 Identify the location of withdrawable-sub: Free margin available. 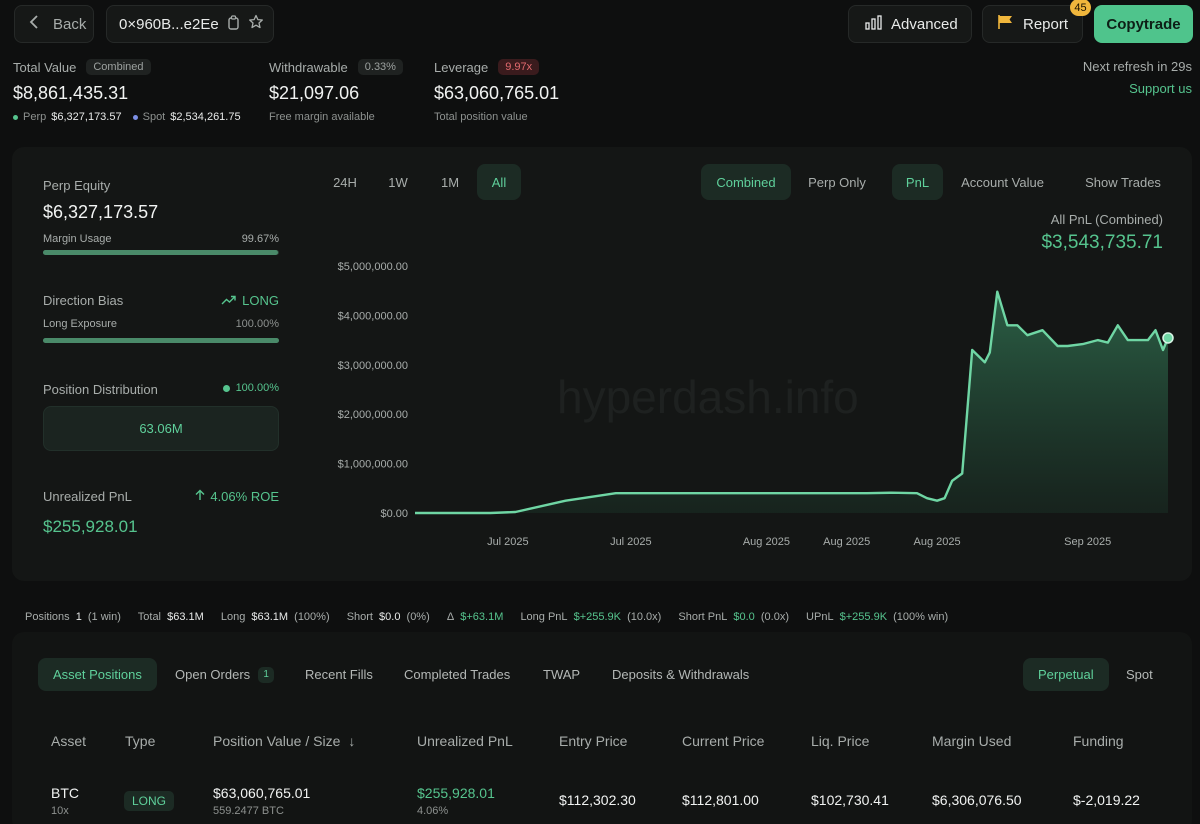
(322, 117).